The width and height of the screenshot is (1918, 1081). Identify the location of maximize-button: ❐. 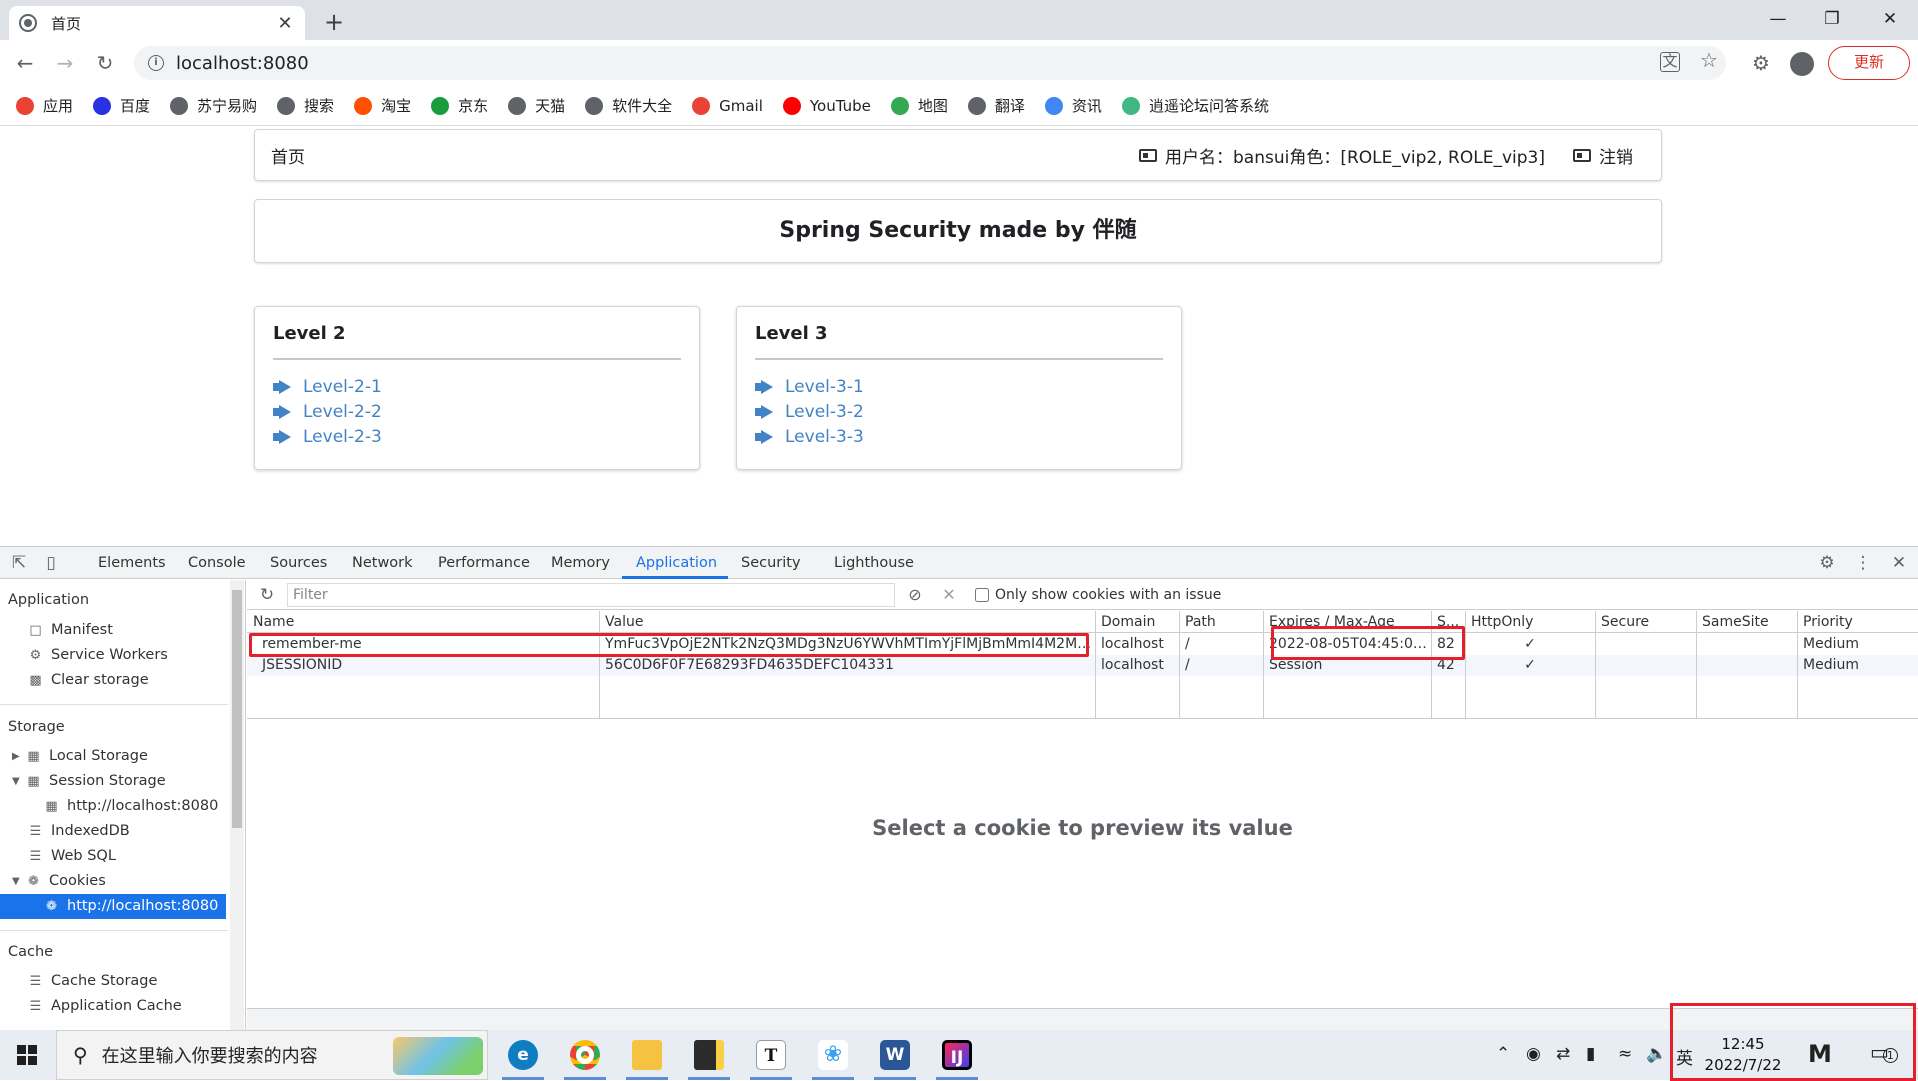
(1832, 19).